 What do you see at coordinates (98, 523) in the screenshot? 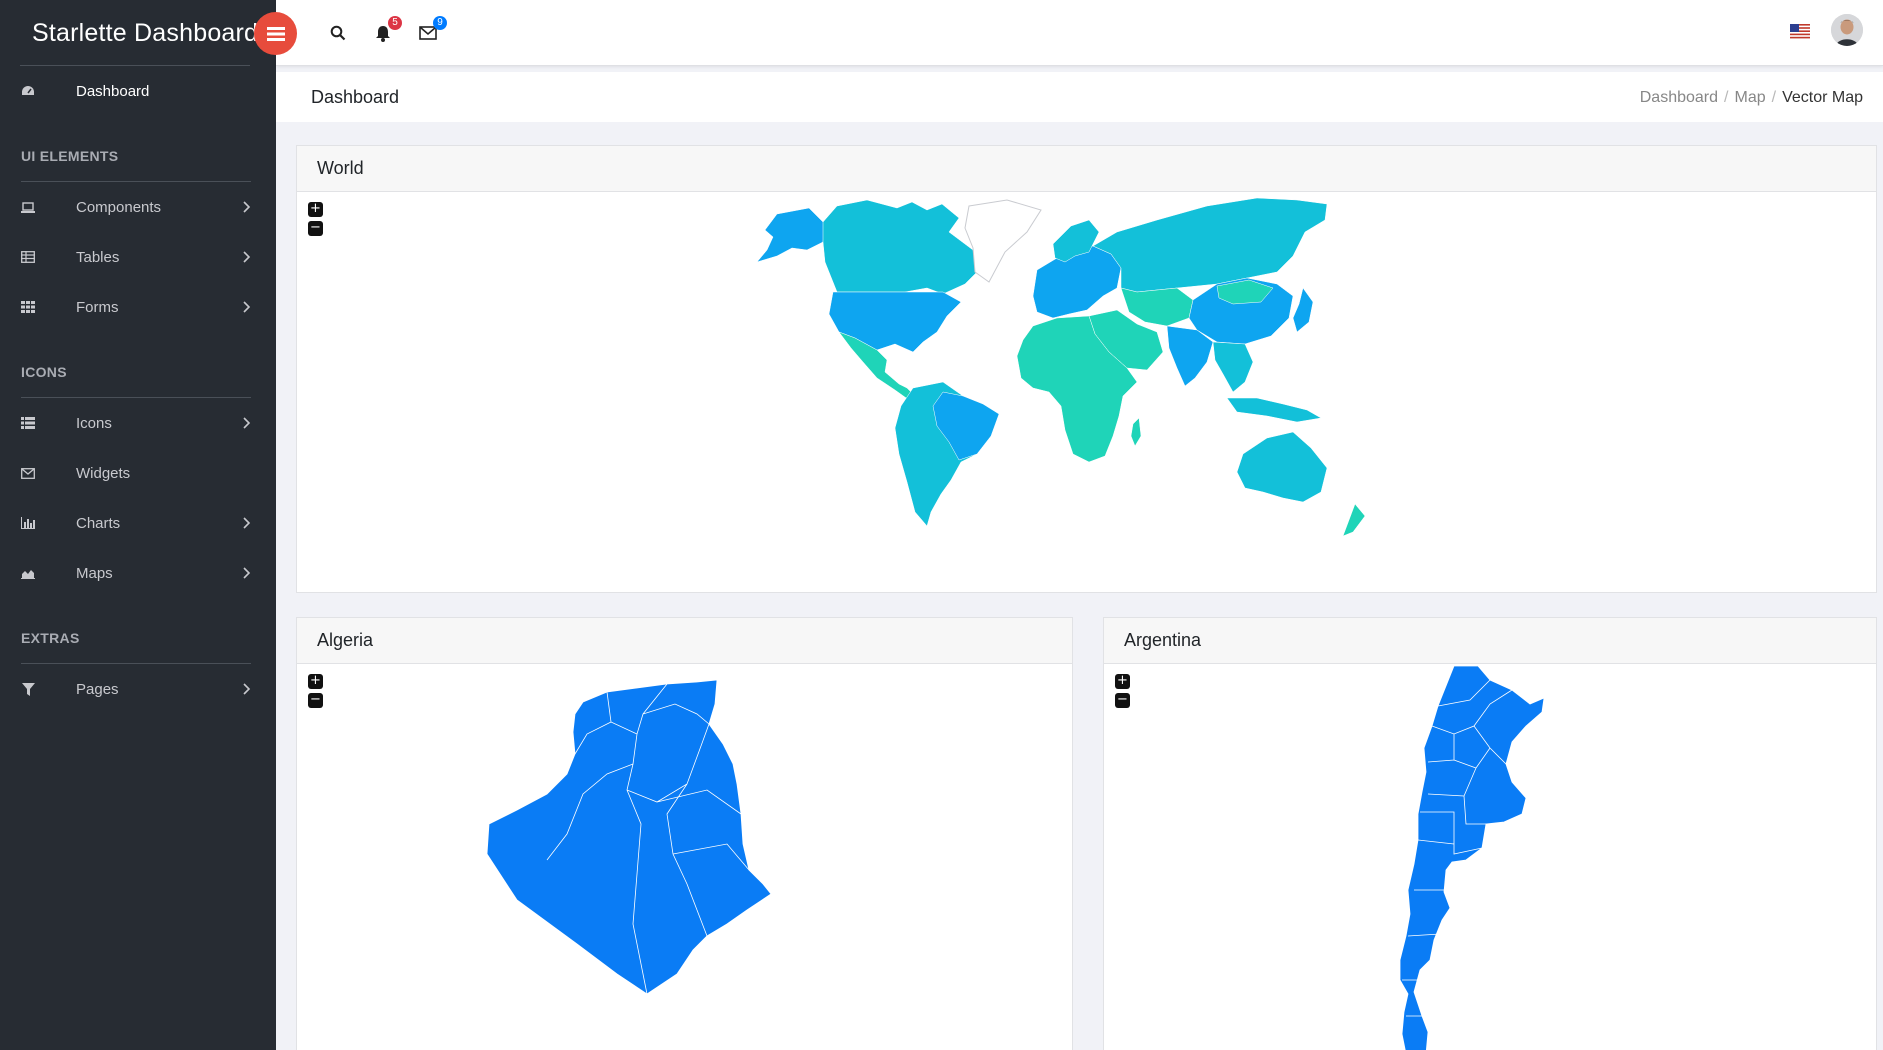
I see `sidebar-item-label: Charts` at bounding box center [98, 523].